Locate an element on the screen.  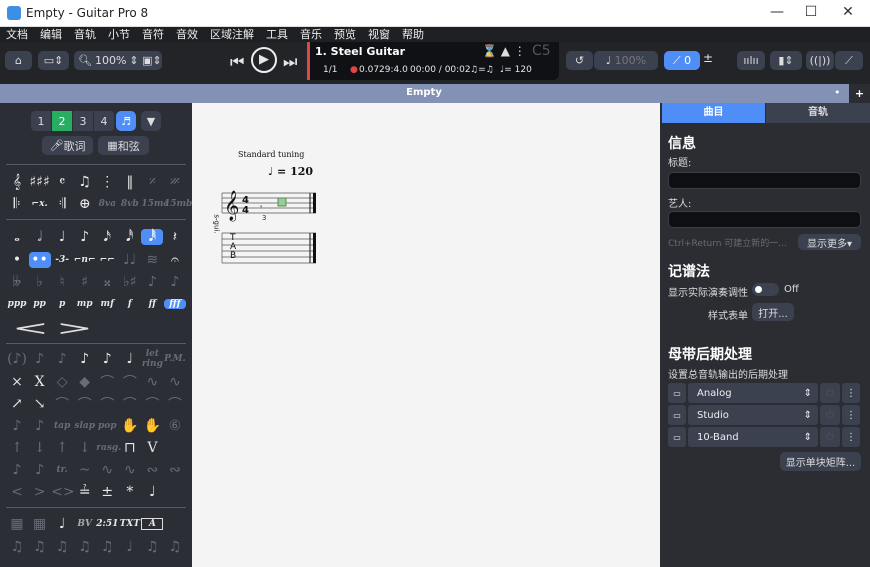
grace-note-2-button: ♪ is located at coordinates (40, 470).